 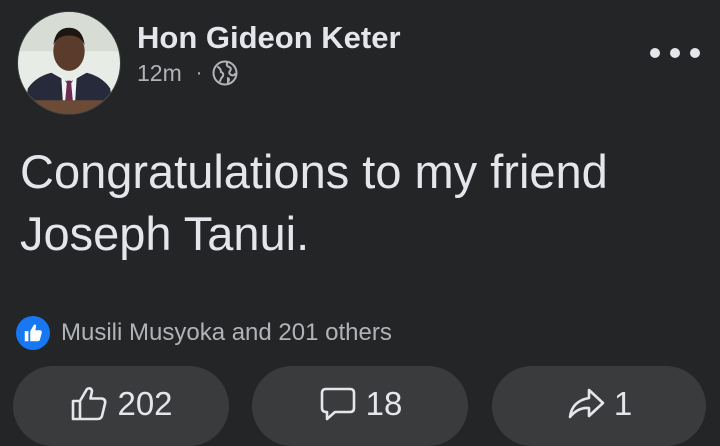 I want to click on share-arrow-icon, so click(x=586, y=403).